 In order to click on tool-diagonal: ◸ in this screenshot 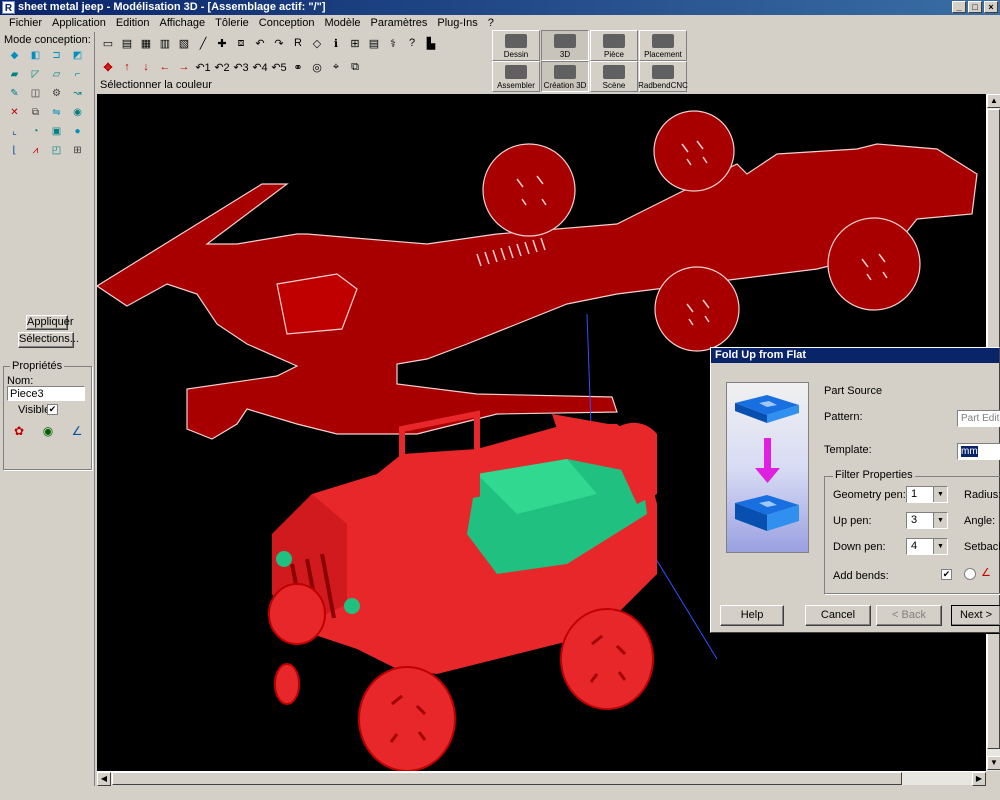, I will do `click(35, 74)`.